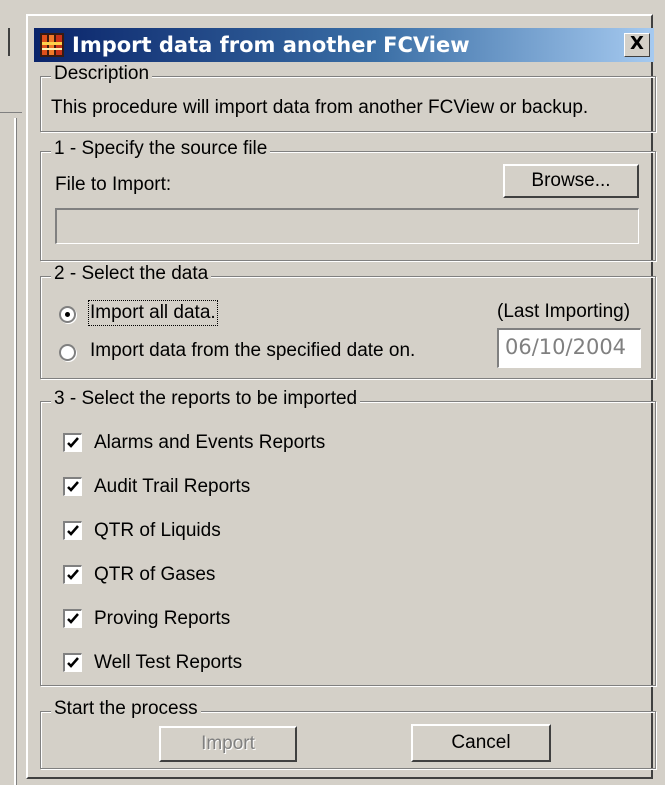 The height and width of the screenshot is (785, 665). Describe the element at coordinates (11, 112) in the screenshot. I see `parent-window-separator` at that location.